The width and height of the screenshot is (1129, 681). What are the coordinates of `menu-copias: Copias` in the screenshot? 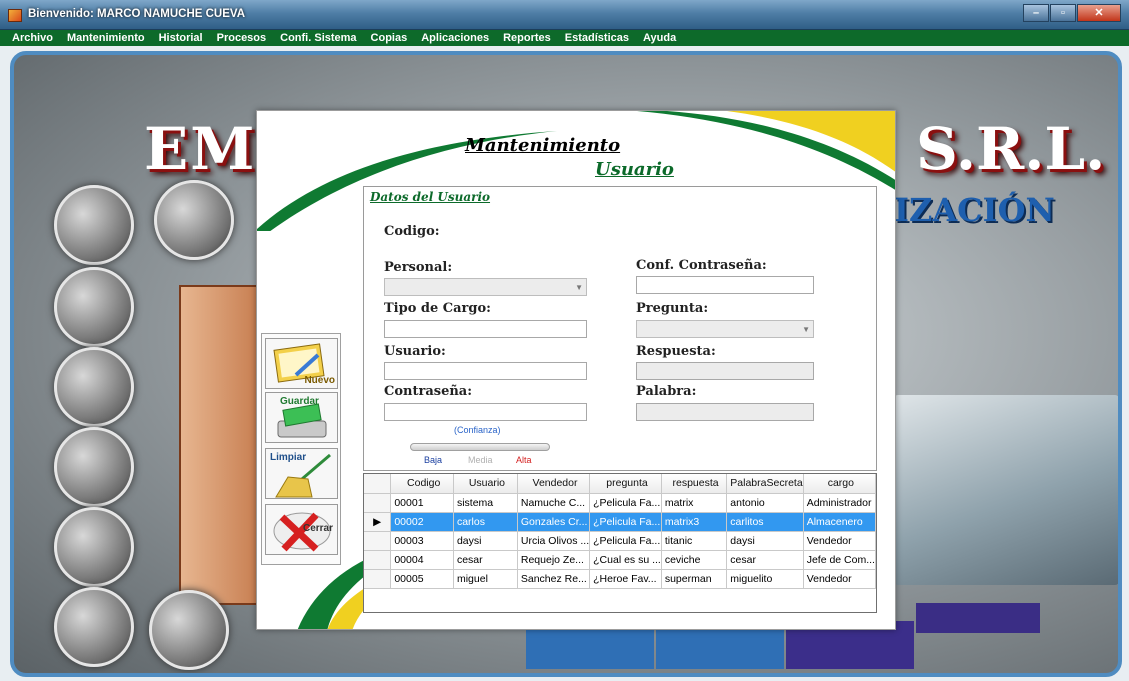 It's located at (389, 38).